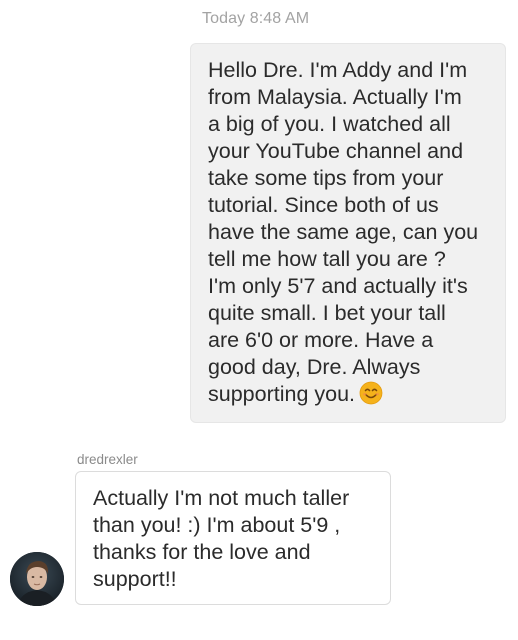 This screenshot has height=640, width=518. I want to click on avatar-portrait-icon, so click(37, 579).